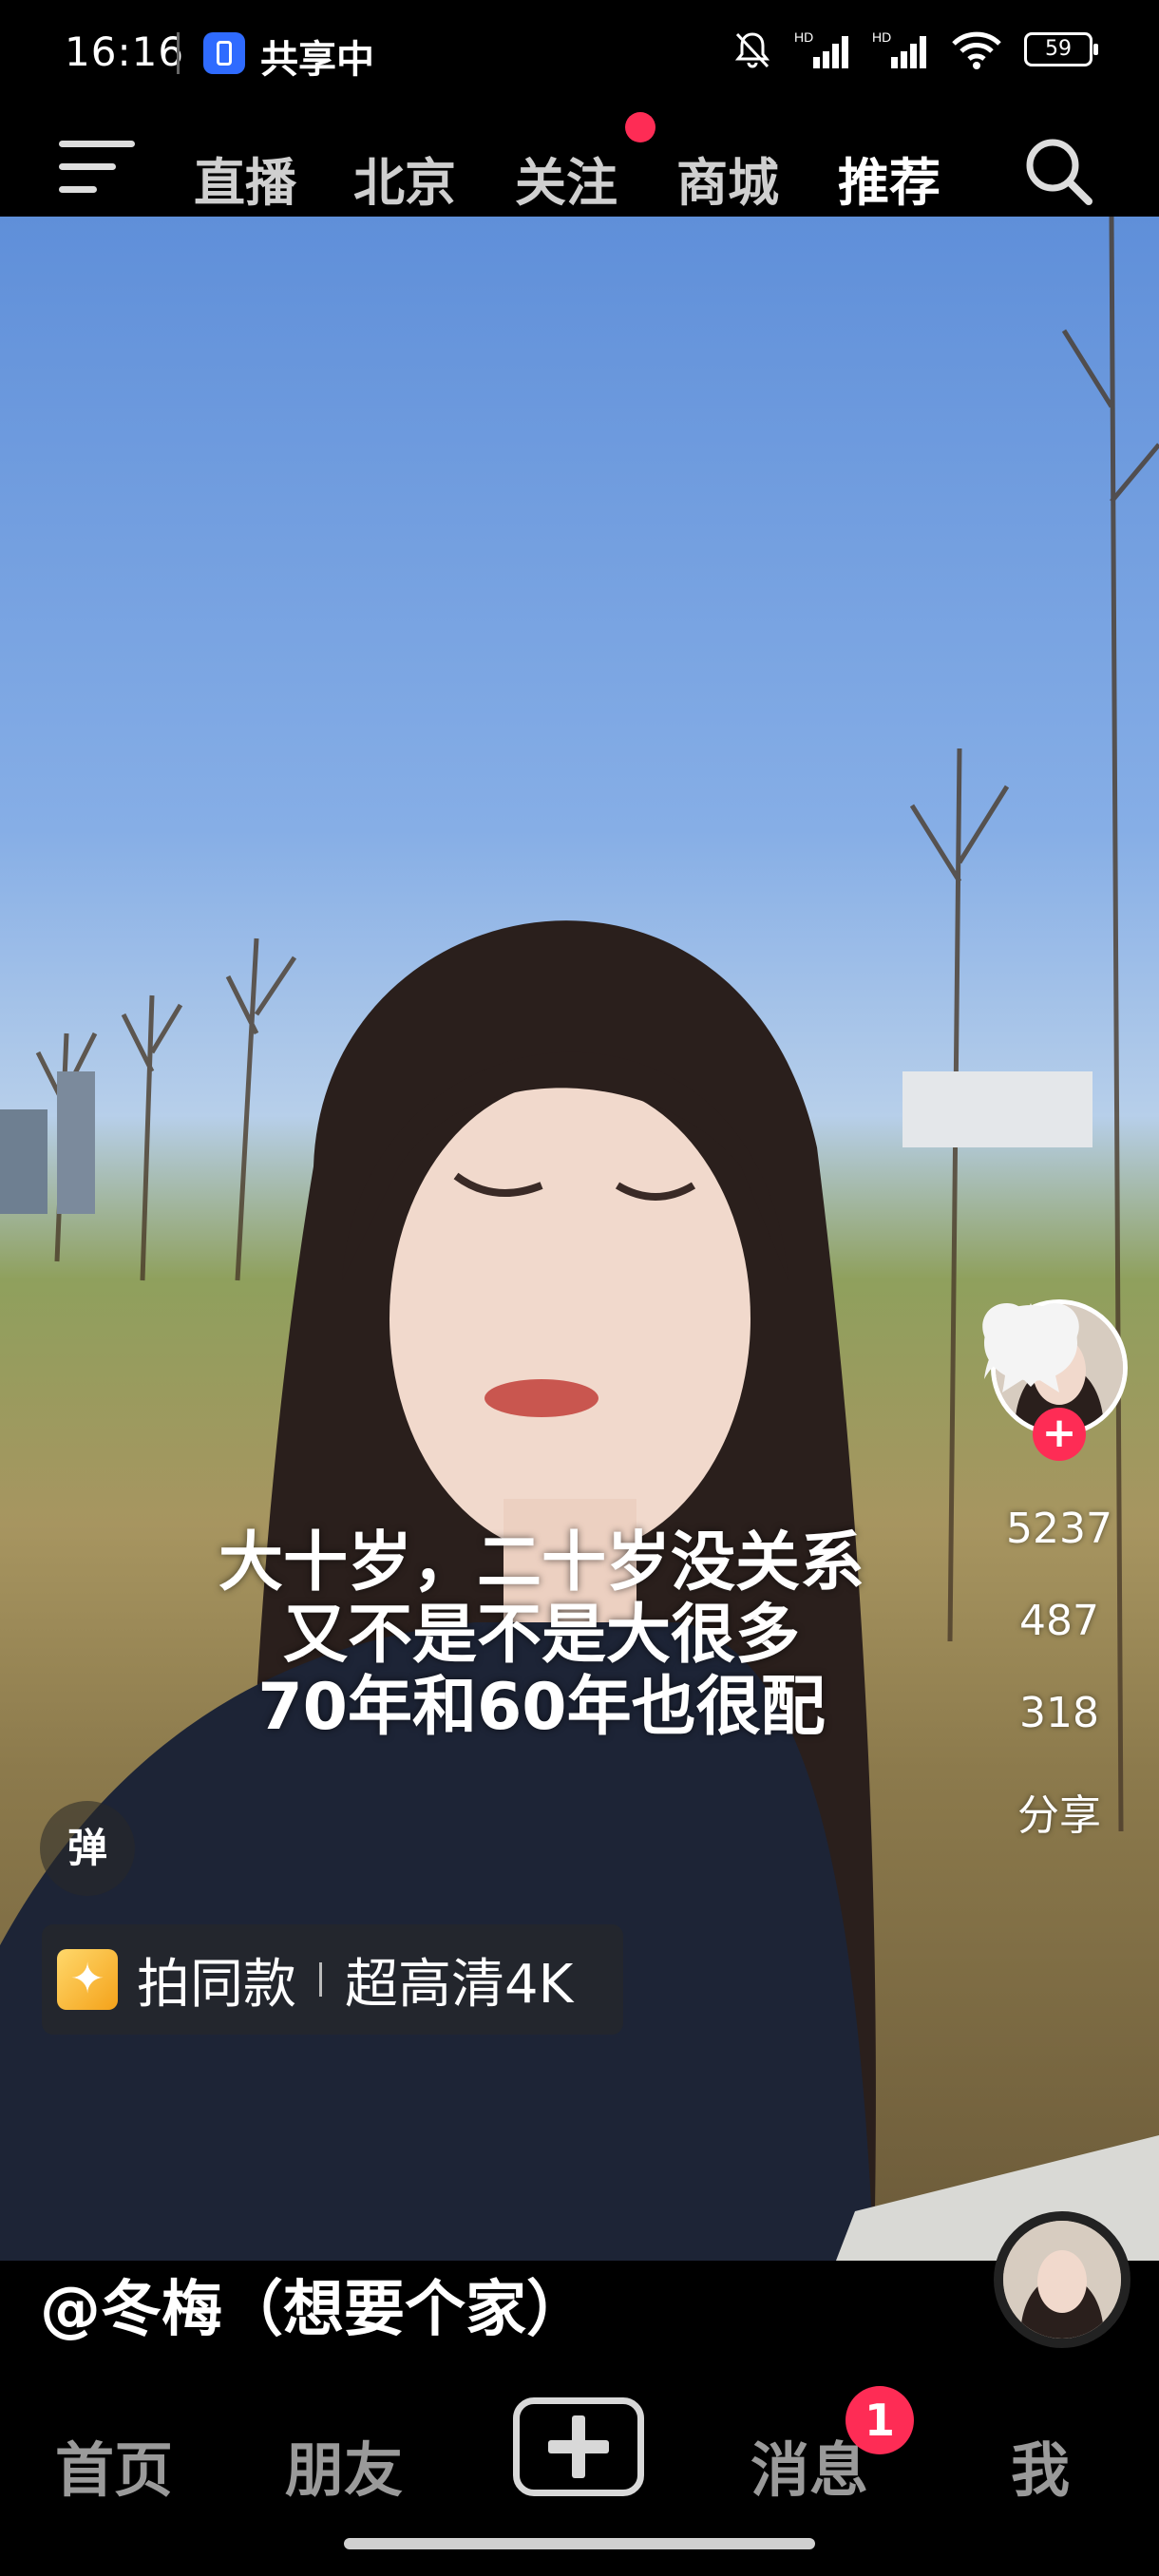 This screenshot has height=2576, width=1159. I want to click on share-label: 分享, so click(1059, 1815).